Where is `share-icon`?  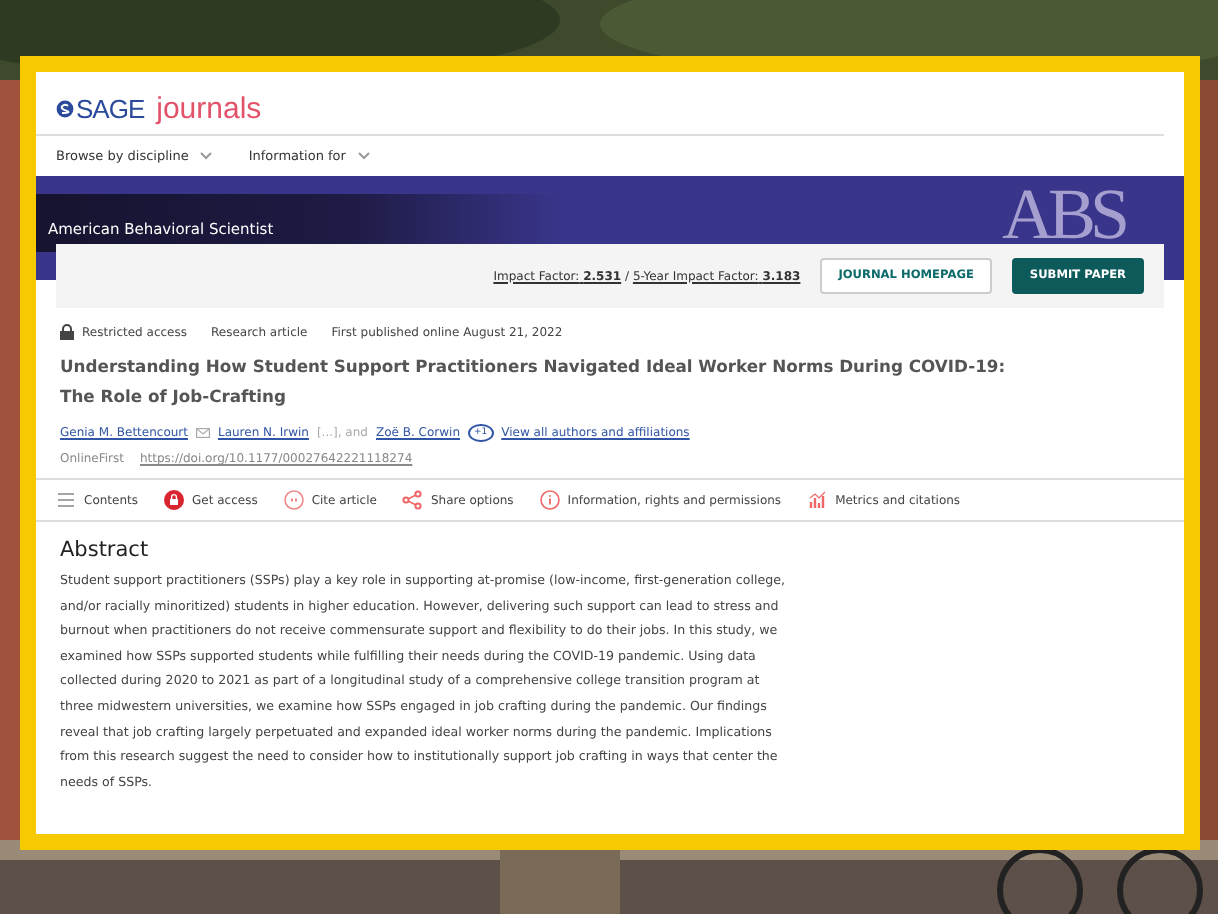 share-icon is located at coordinates (412, 500).